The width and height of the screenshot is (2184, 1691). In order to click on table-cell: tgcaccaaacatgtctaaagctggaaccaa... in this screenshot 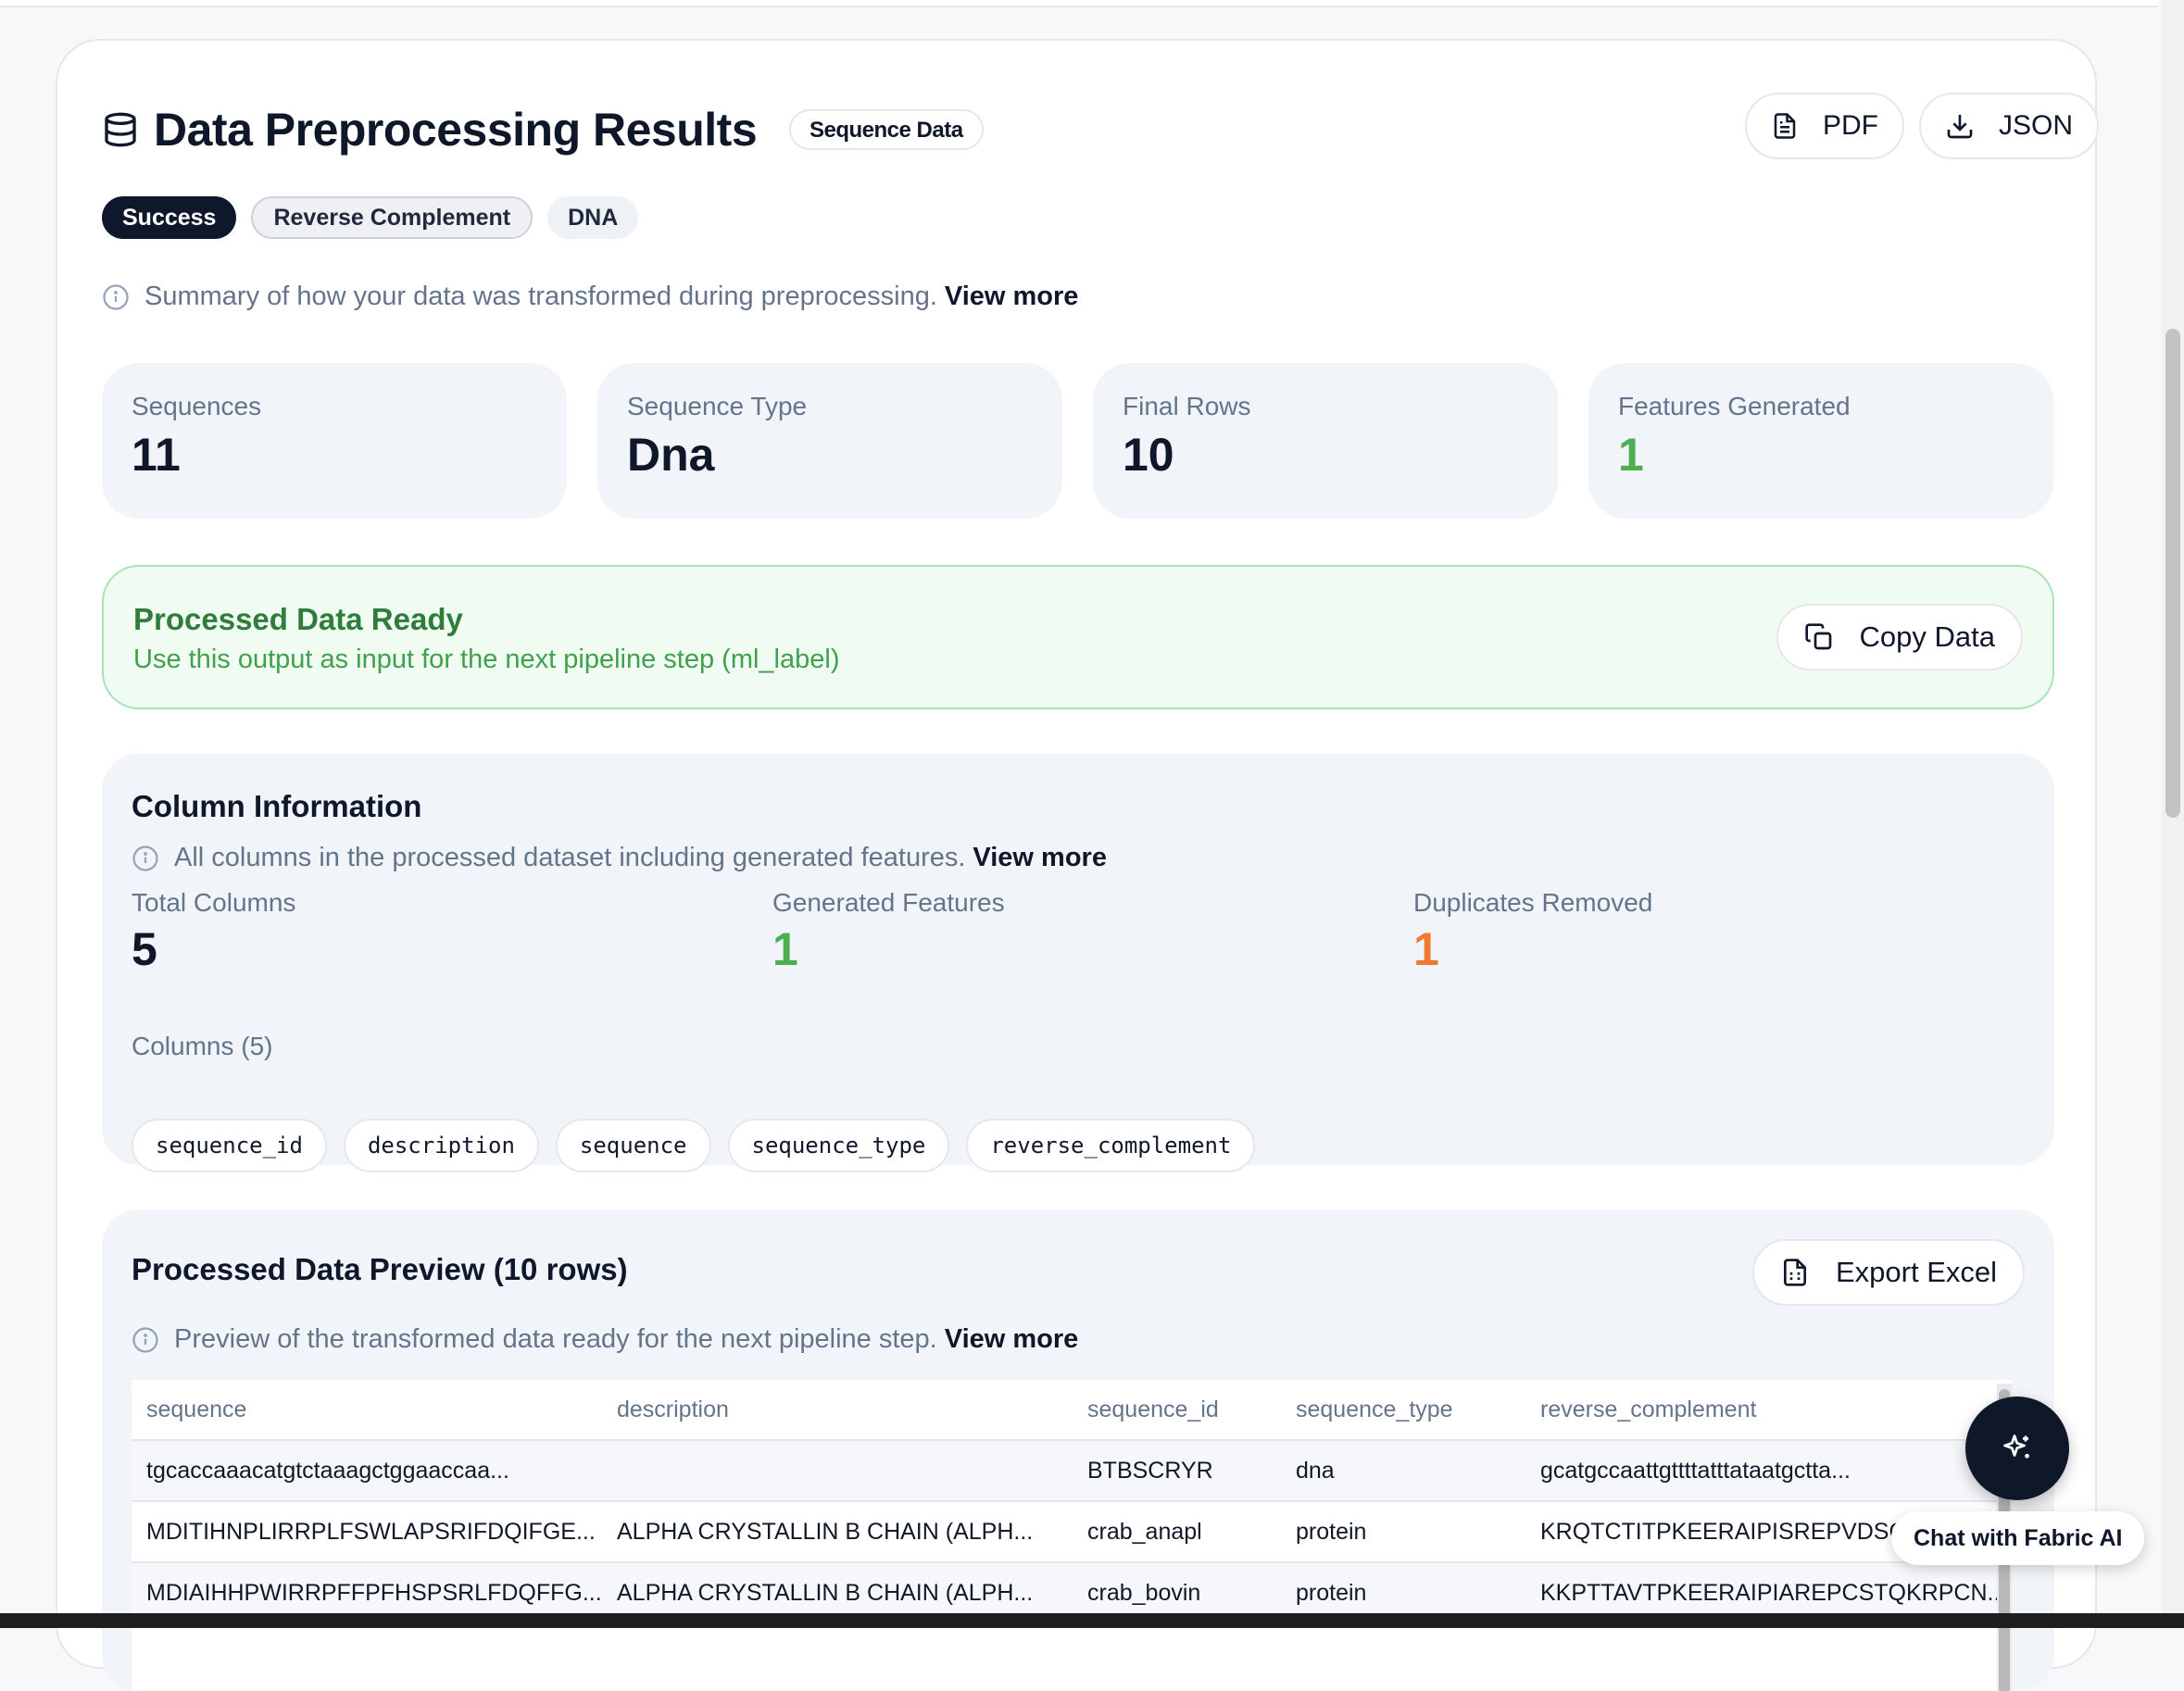, I will do `click(367, 1471)`.